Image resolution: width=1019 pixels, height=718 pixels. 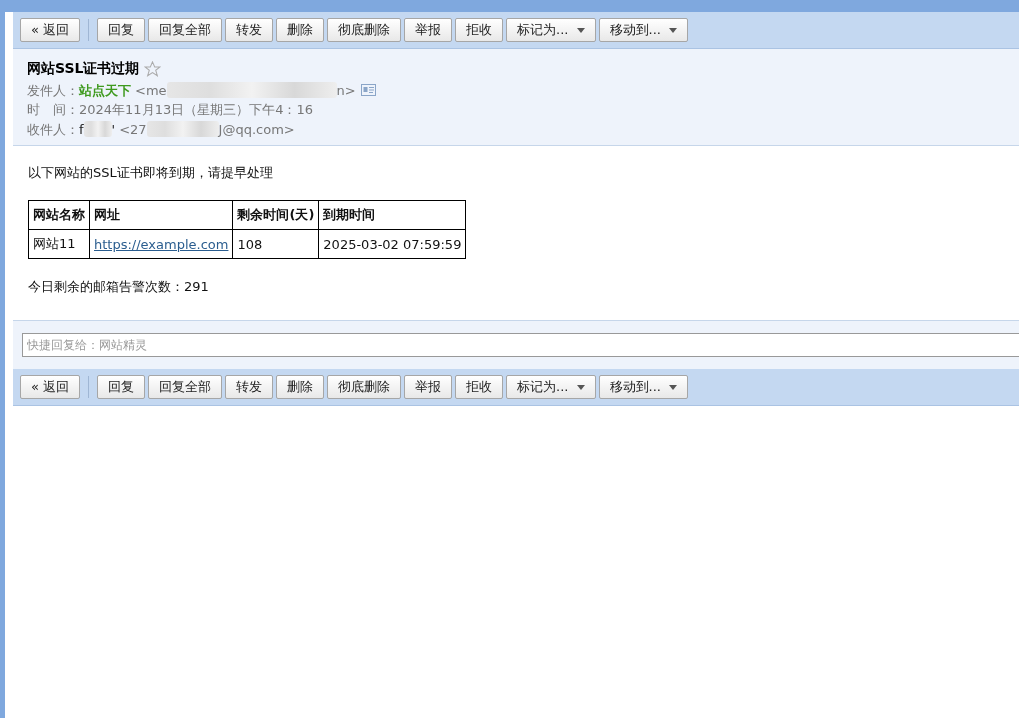 What do you see at coordinates (53, 90) in the screenshot?
I see `sender-label: 发件人：` at bounding box center [53, 90].